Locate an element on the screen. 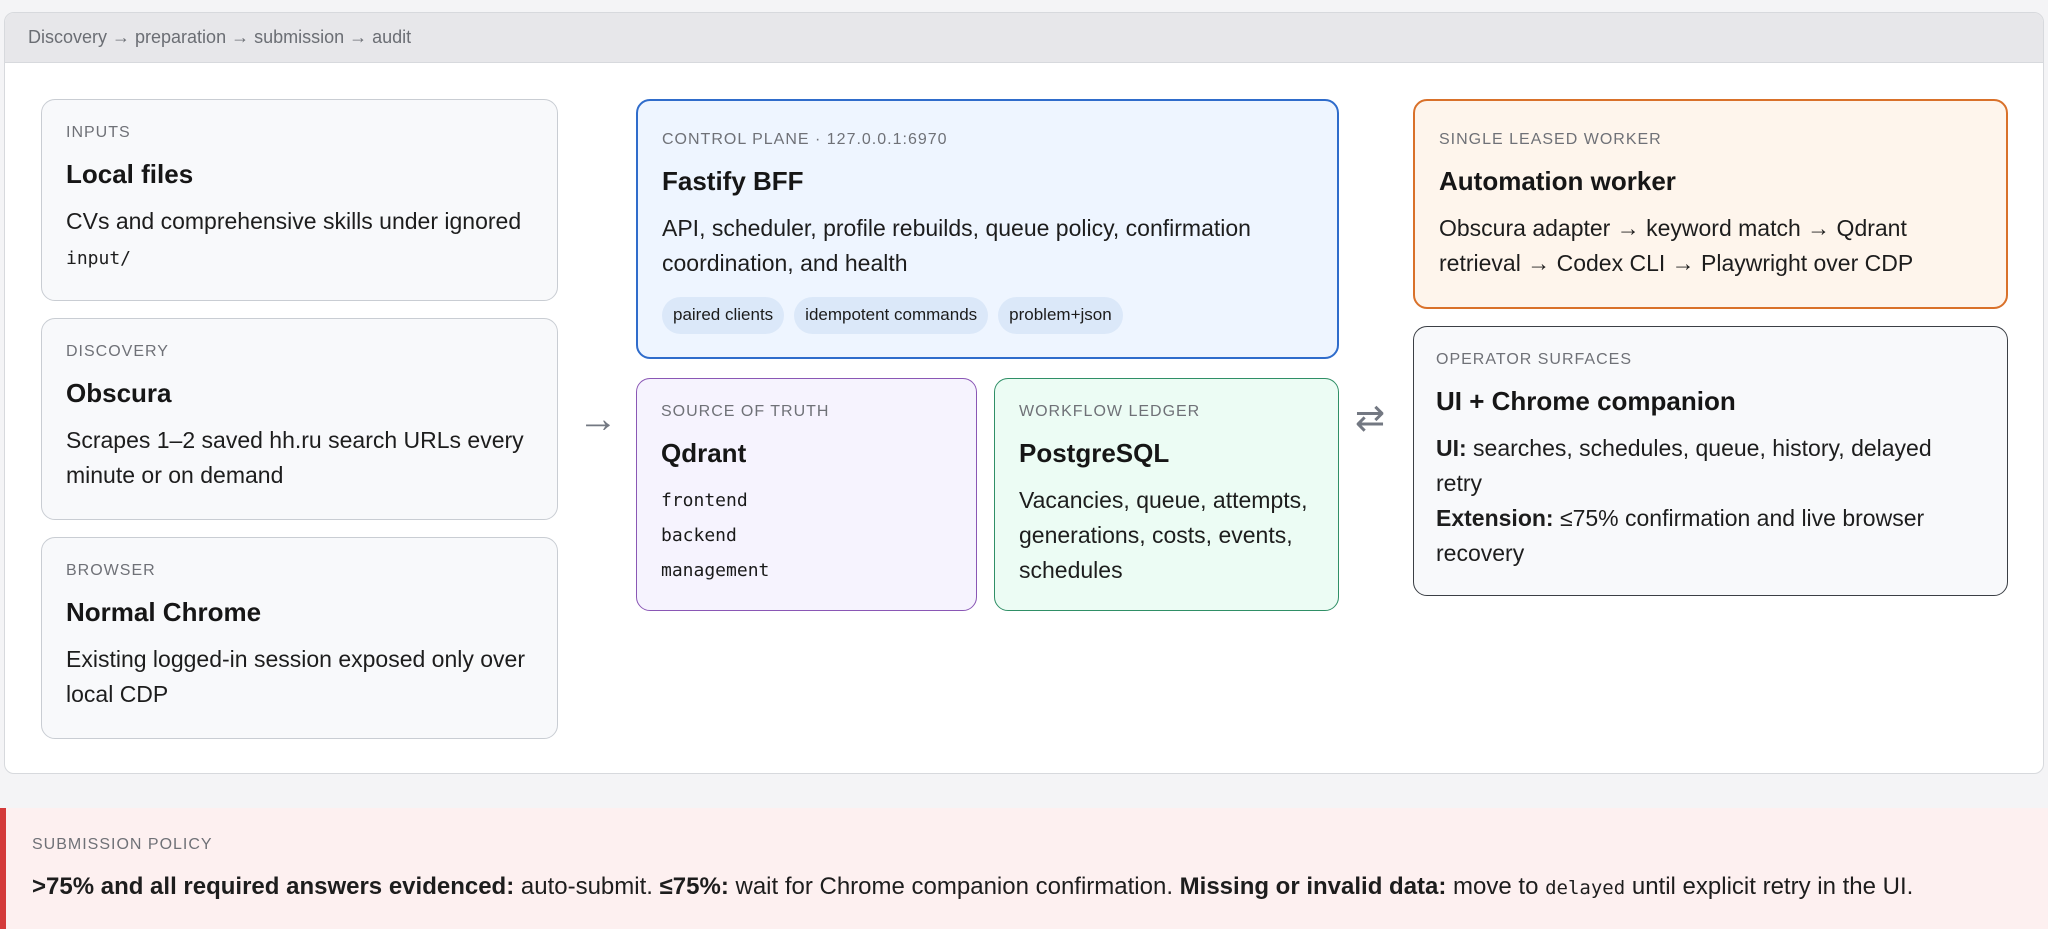 Image resolution: width=2048 pixels, height=929 pixels. policy-rule3-text: move to is located at coordinates (1496, 886).